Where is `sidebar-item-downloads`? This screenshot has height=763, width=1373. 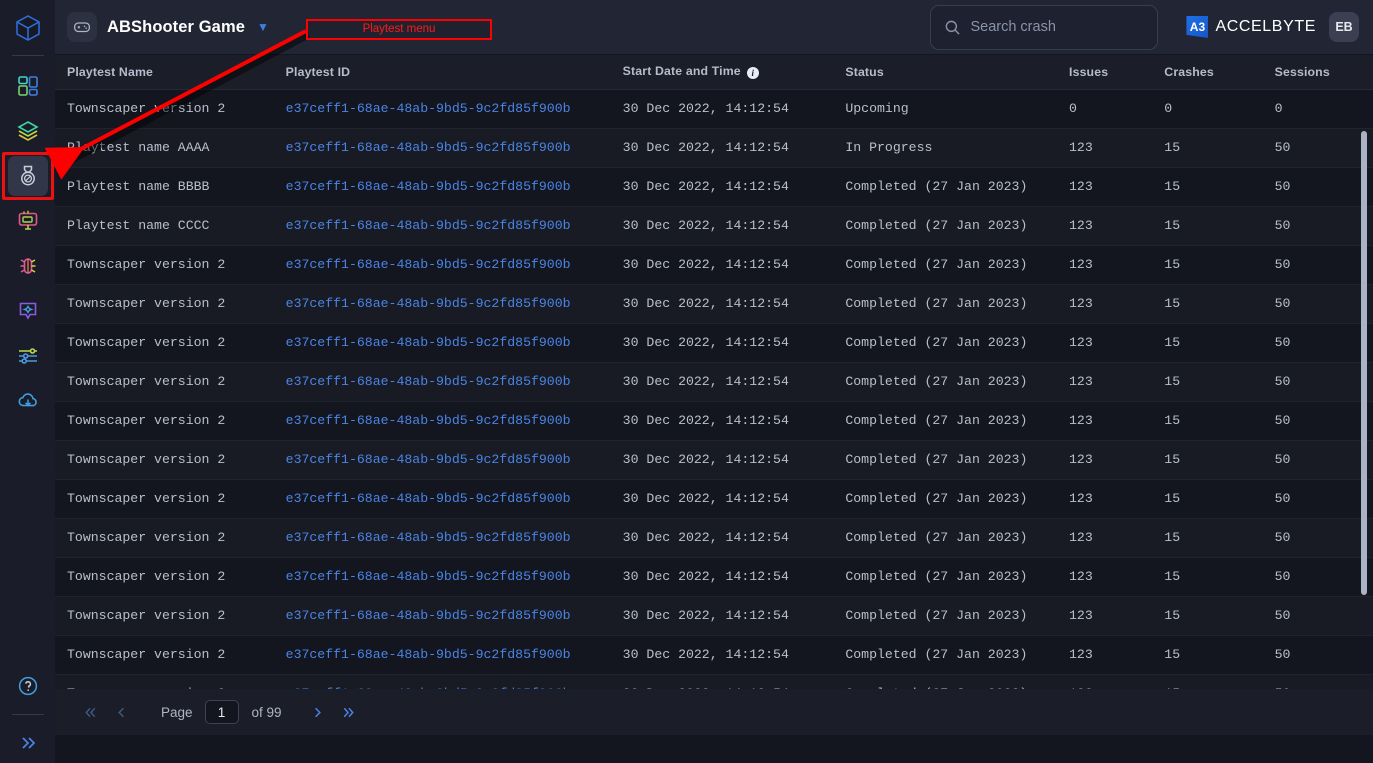
sidebar-item-downloads is located at coordinates (28, 401).